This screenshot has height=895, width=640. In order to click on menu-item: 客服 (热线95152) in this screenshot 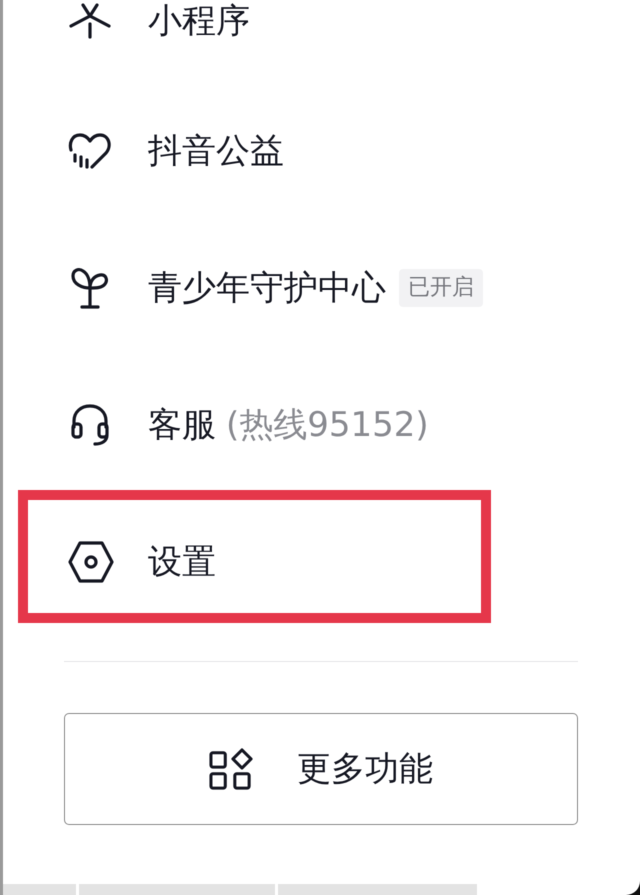, I will do `click(248, 425)`.